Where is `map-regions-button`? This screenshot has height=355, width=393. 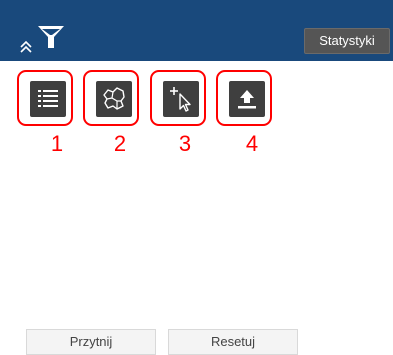
map-regions-button is located at coordinates (114, 99).